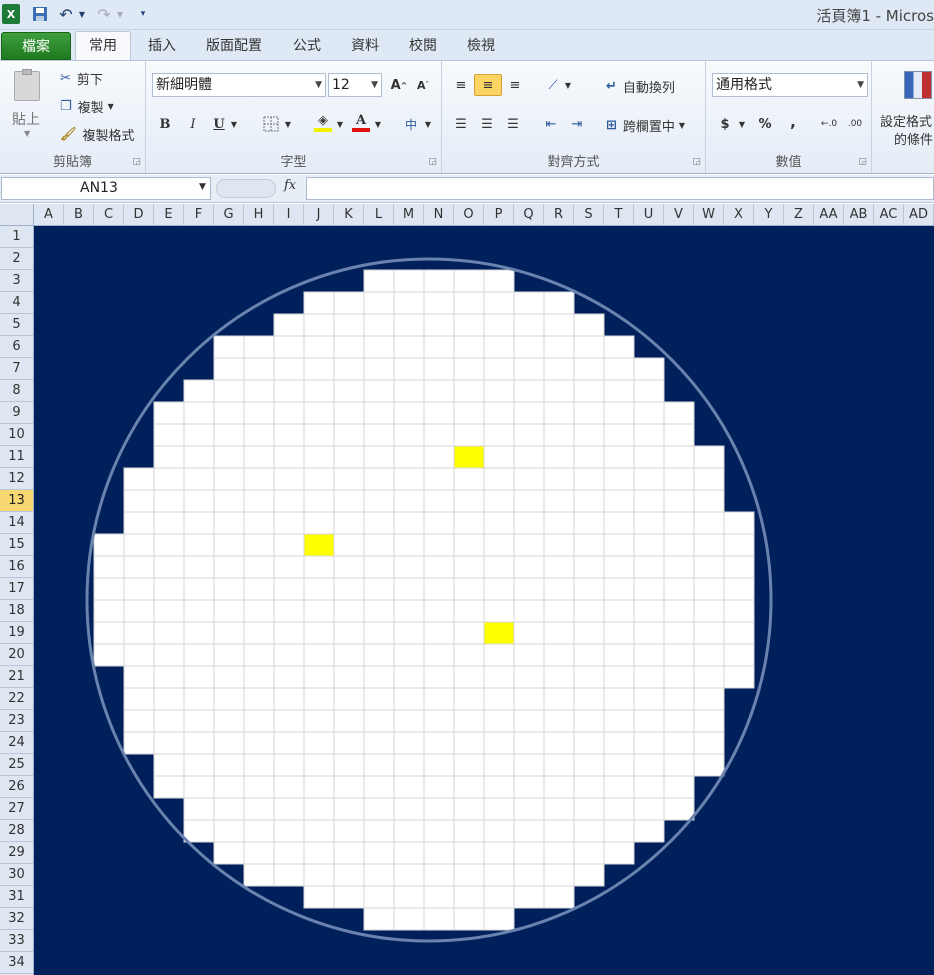 The width and height of the screenshot is (934, 975). What do you see at coordinates (16, 919) in the screenshot?
I see `row-header-32: 32` at bounding box center [16, 919].